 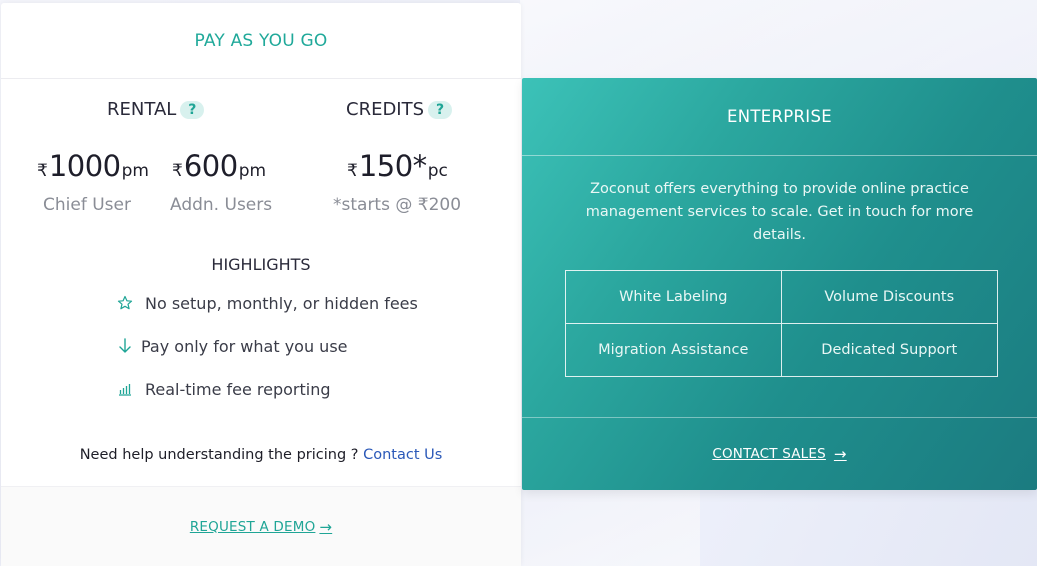 I want to click on highlight-item: Real-time fee reporting, so click(x=223, y=389).